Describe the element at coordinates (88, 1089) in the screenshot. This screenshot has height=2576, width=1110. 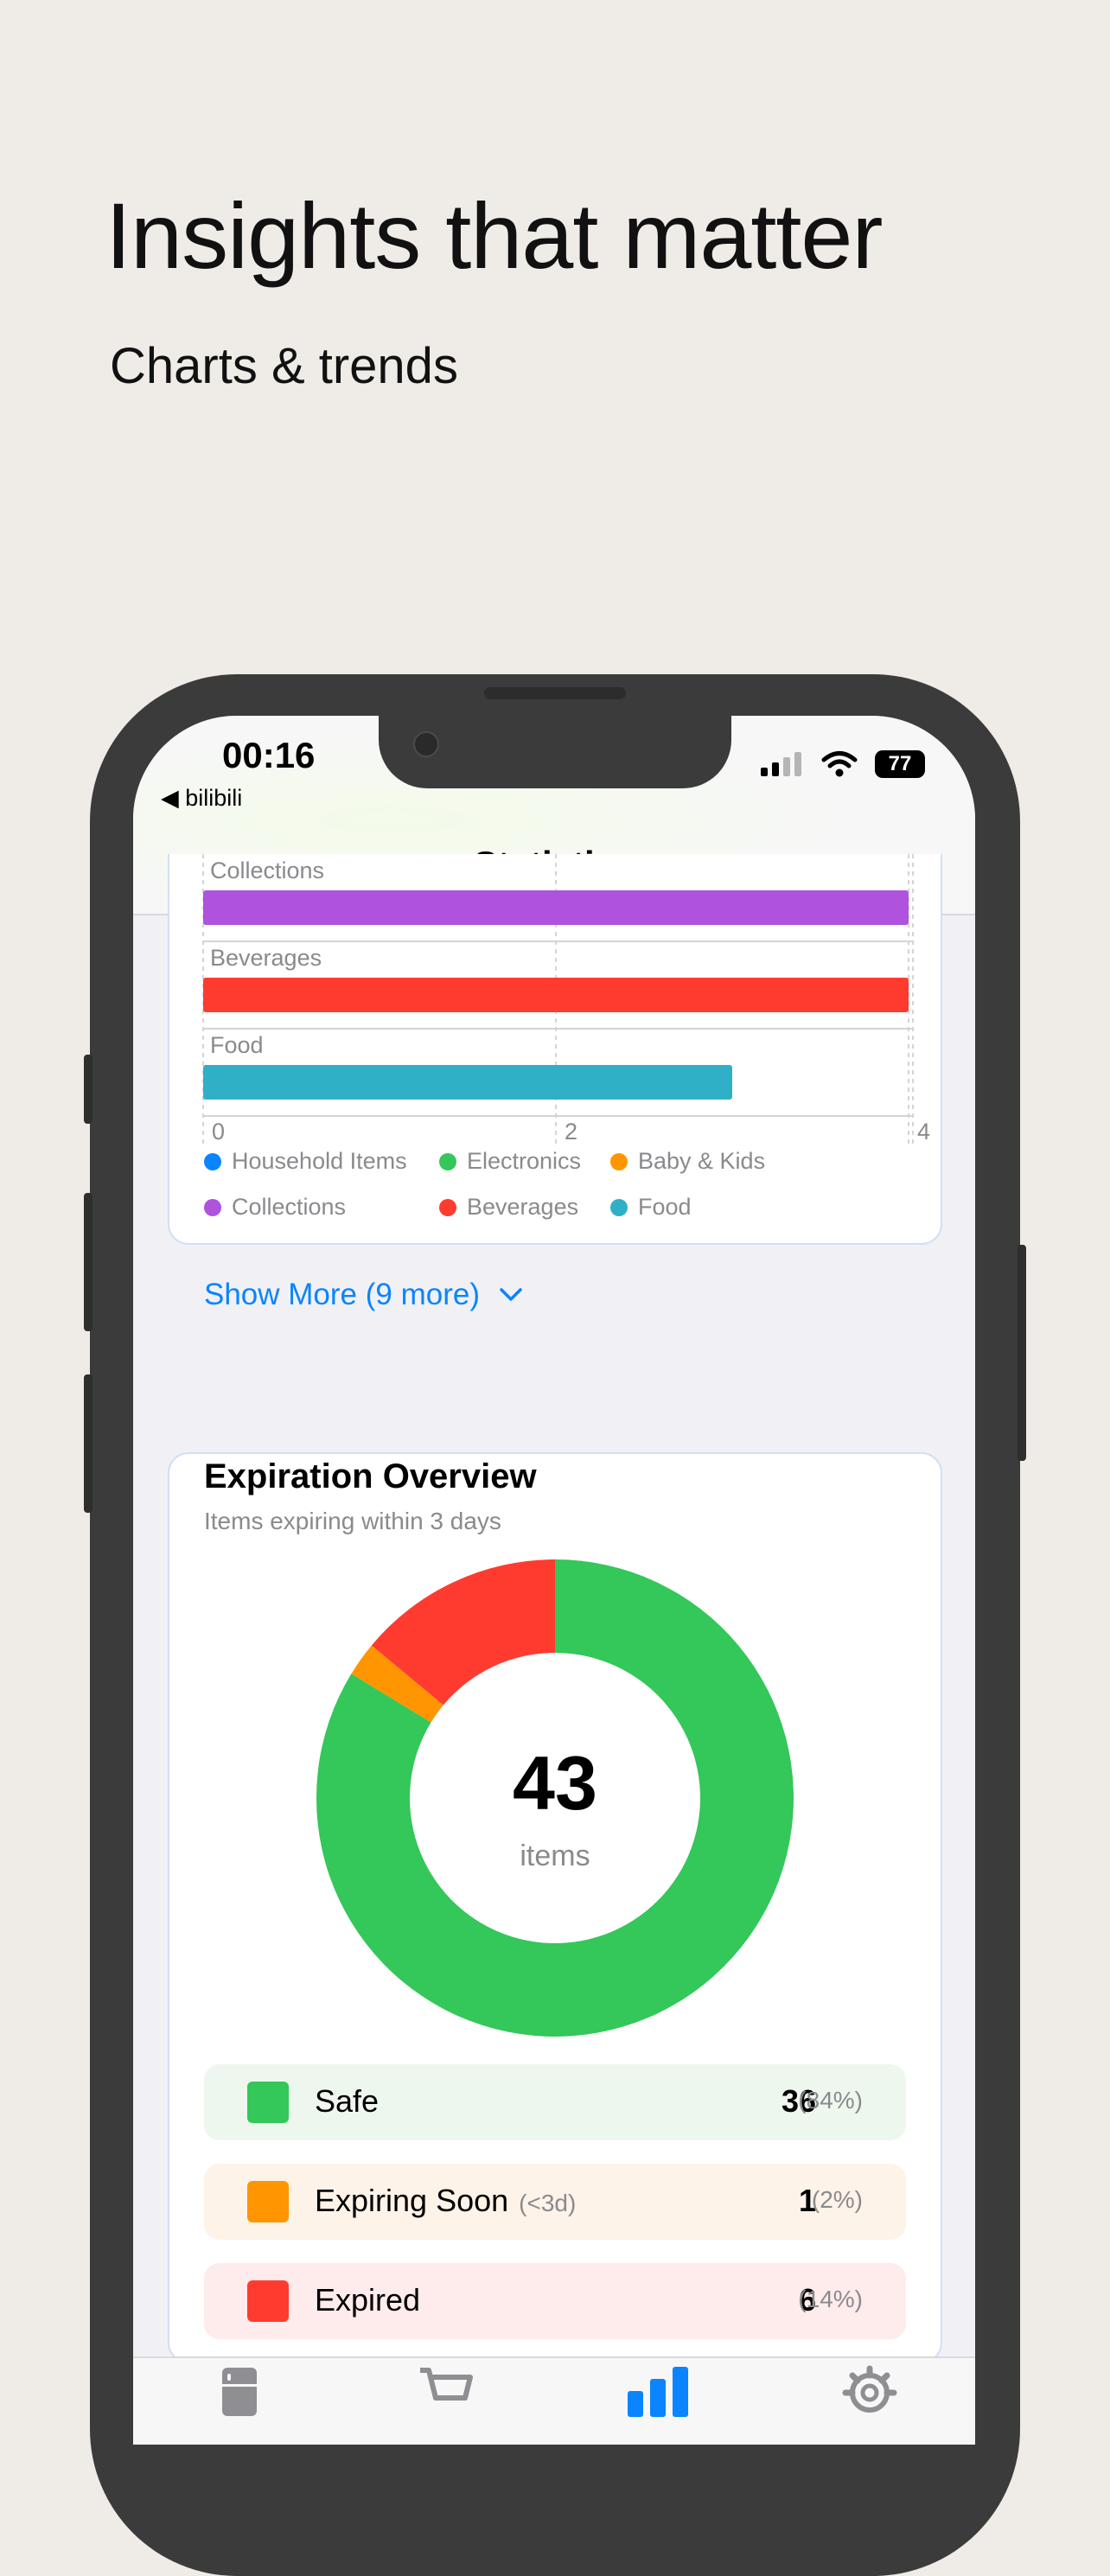
I see `mute-switch` at that location.